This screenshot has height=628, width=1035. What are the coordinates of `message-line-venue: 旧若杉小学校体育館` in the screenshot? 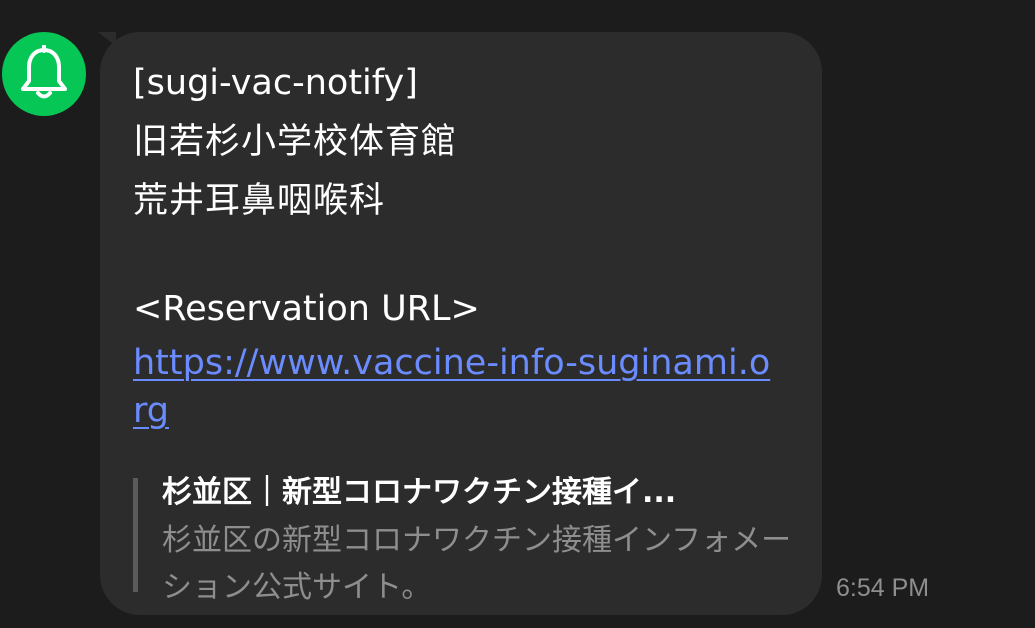 It's located at (295, 142).